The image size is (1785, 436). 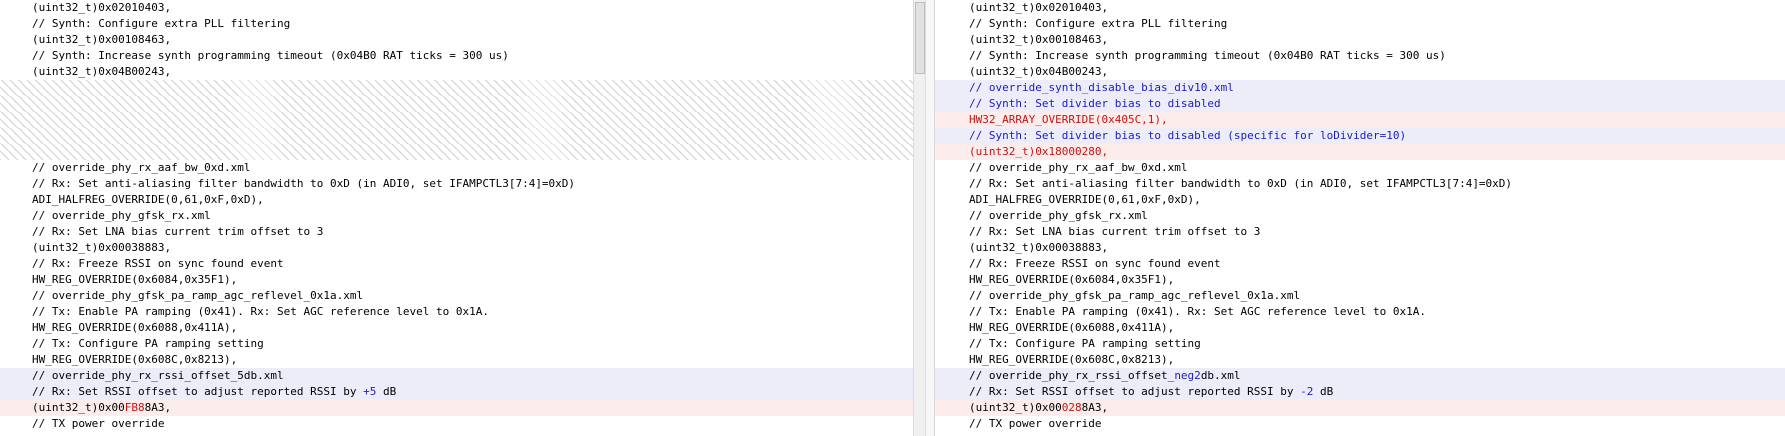 I want to click on scrollbar-thumb, so click(x=920, y=38).